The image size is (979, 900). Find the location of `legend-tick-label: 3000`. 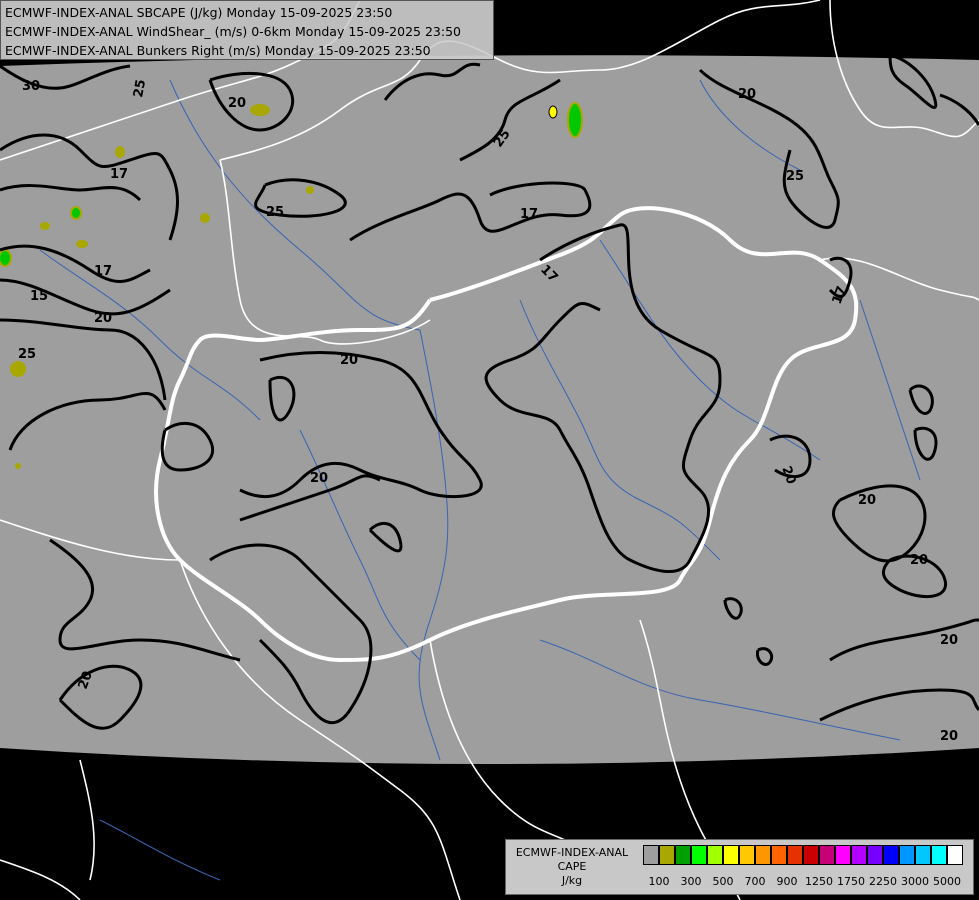

legend-tick-label: 3000 is located at coordinates (915, 881).